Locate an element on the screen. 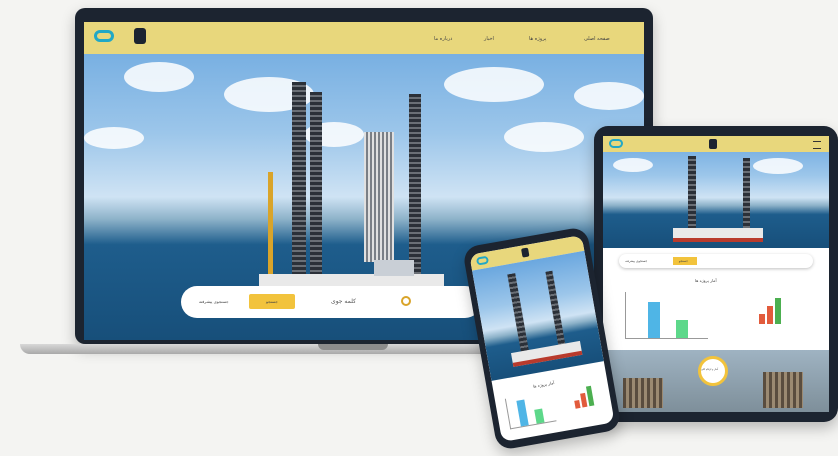 This screenshot has height=456, width=838. phone-screen: آمار پروژه ها is located at coordinates (542, 338).